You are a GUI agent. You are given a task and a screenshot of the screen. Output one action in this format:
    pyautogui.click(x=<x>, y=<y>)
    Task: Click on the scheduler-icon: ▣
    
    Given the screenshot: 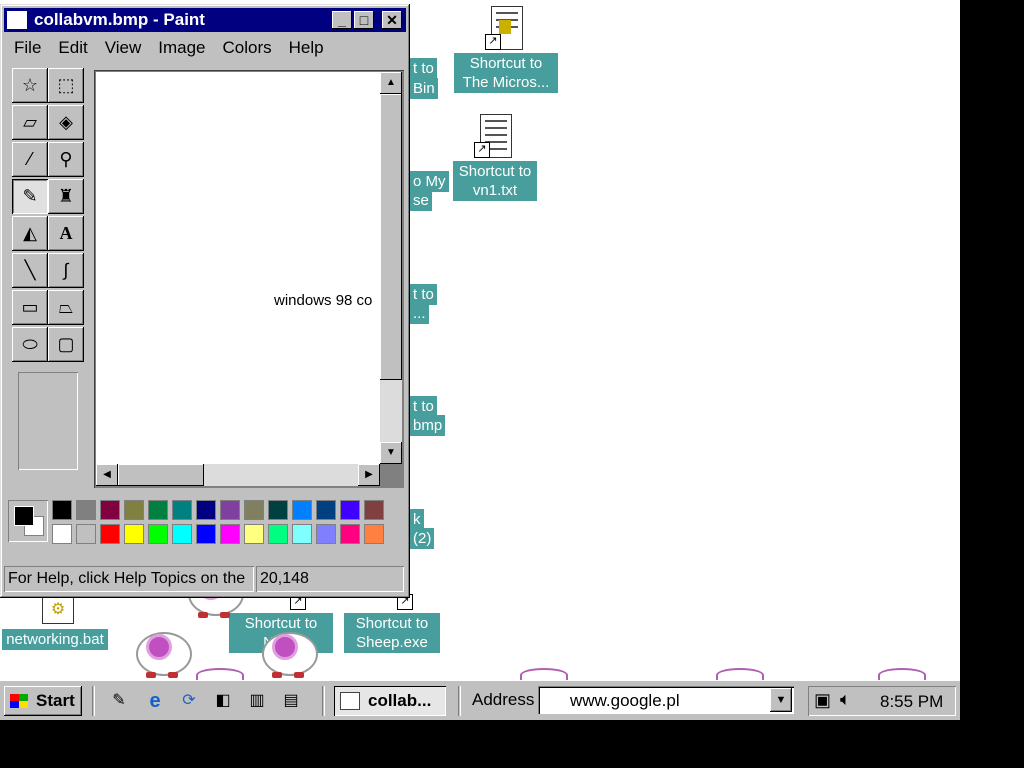 What is the action you would take?
    pyautogui.click(x=822, y=700)
    